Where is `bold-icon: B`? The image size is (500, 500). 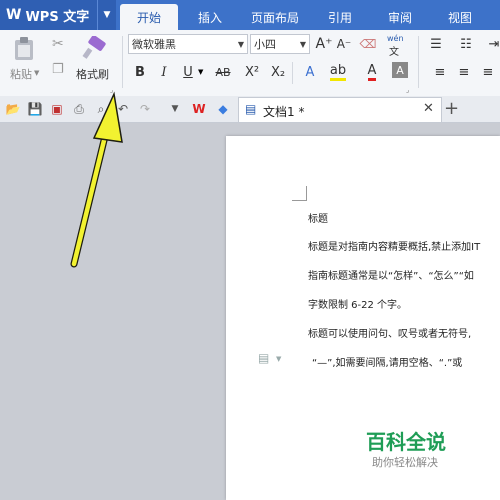
bold-icon: B is located at coordinates (140, 72).